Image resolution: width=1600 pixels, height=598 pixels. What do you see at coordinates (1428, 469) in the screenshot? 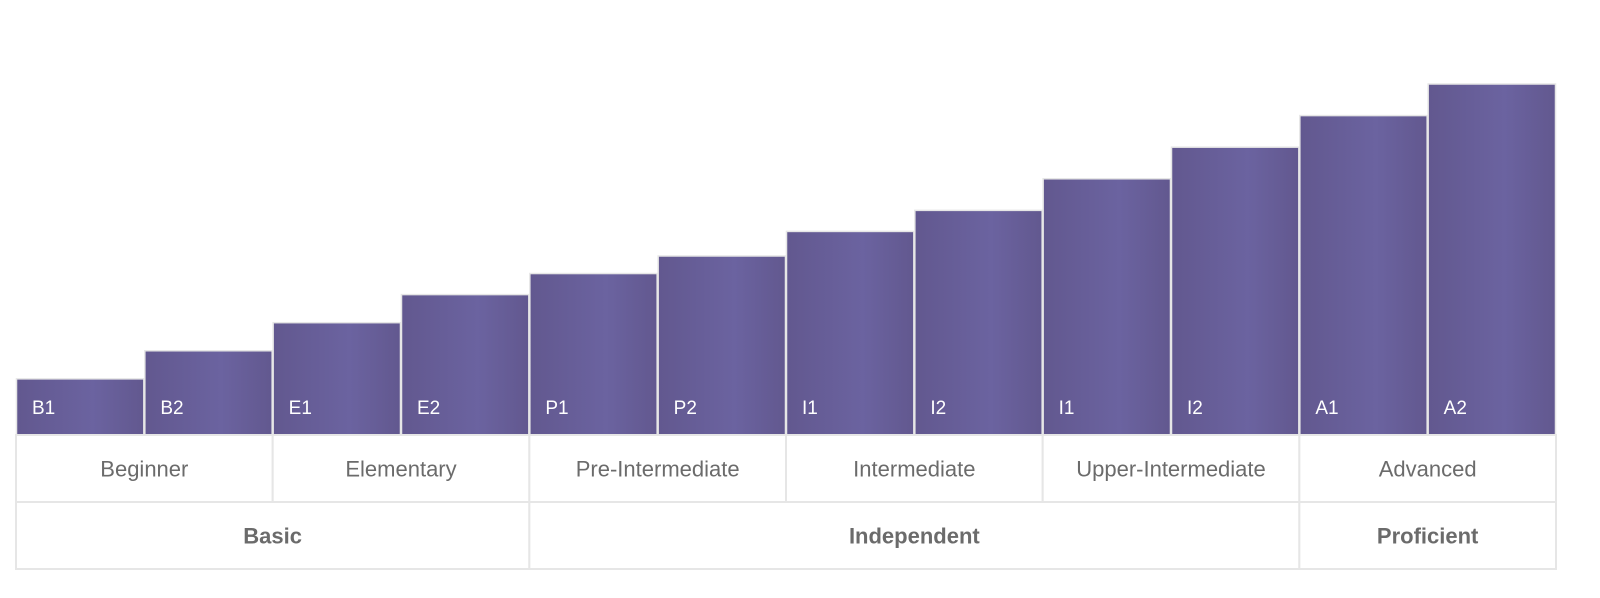
I see `level-label: Advanced` at bounding box center [1428, 469].